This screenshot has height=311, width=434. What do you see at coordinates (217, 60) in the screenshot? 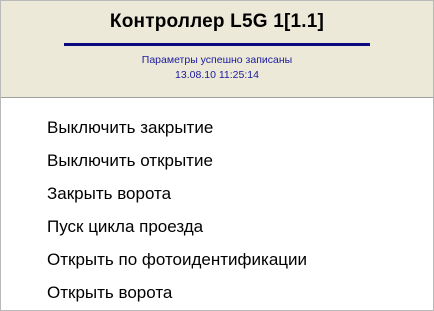
I see `status-message: Параметры успешно записаны` at bounding box center [217, 60].